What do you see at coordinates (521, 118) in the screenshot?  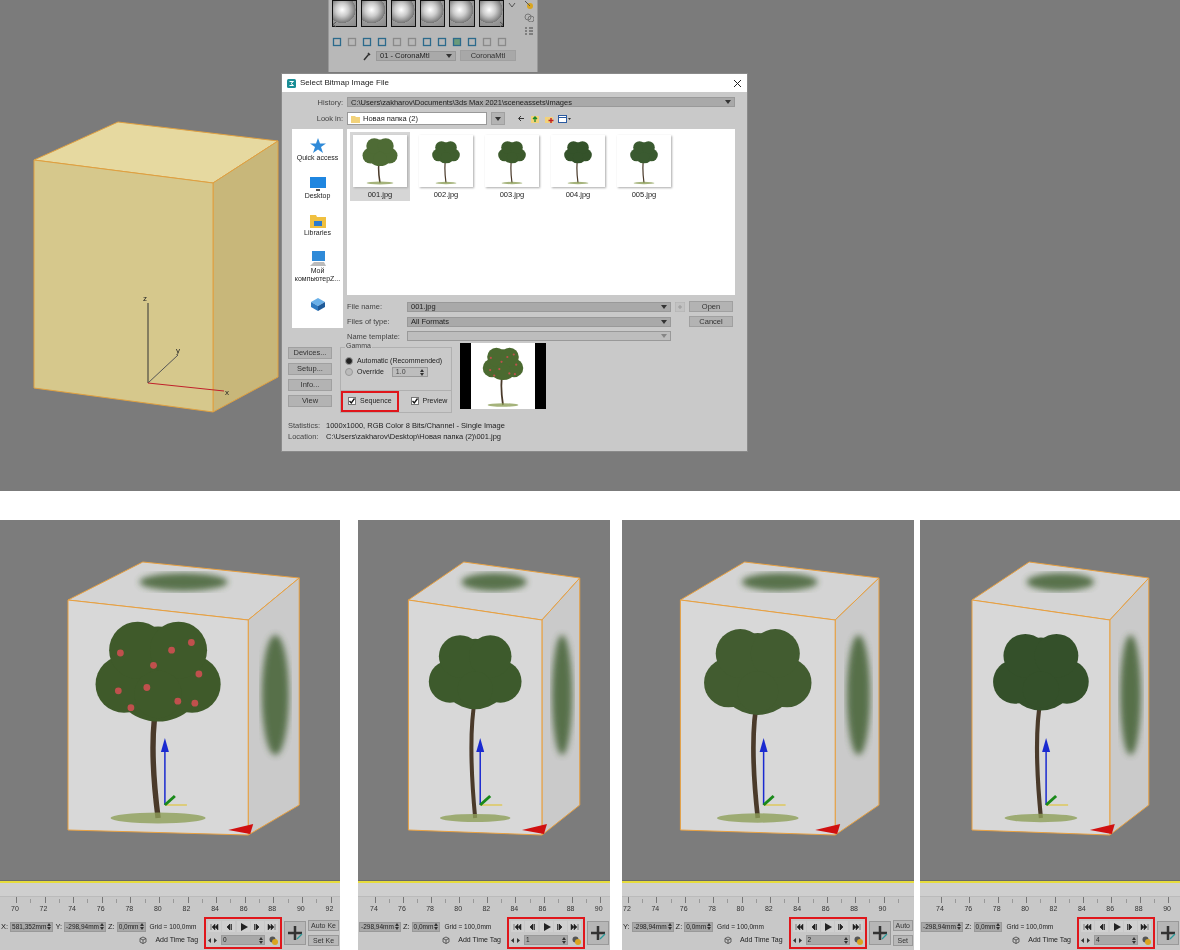 I see `back-arrow-icon` at bounding box center [521, 118].